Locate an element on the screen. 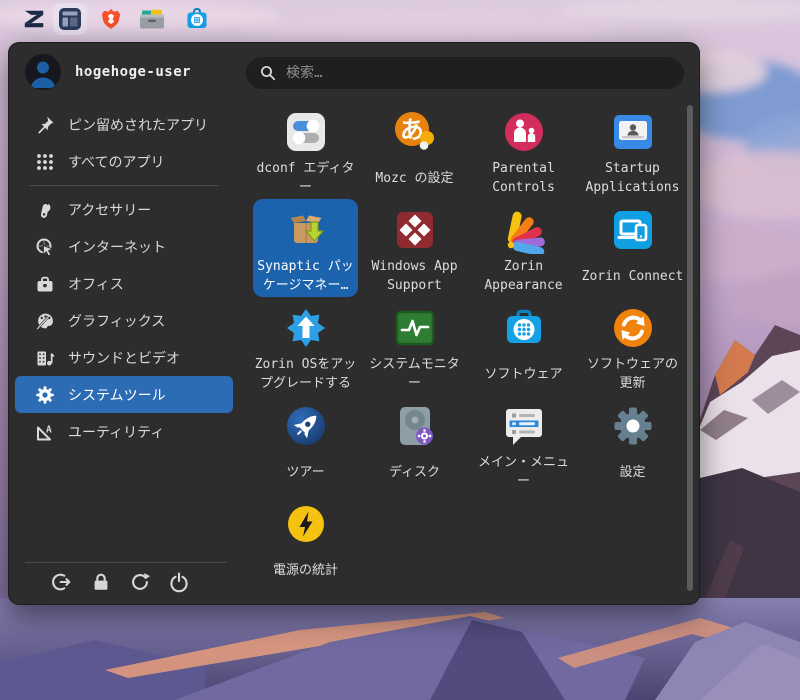  lock-icon is located at coordinates (101, 582).